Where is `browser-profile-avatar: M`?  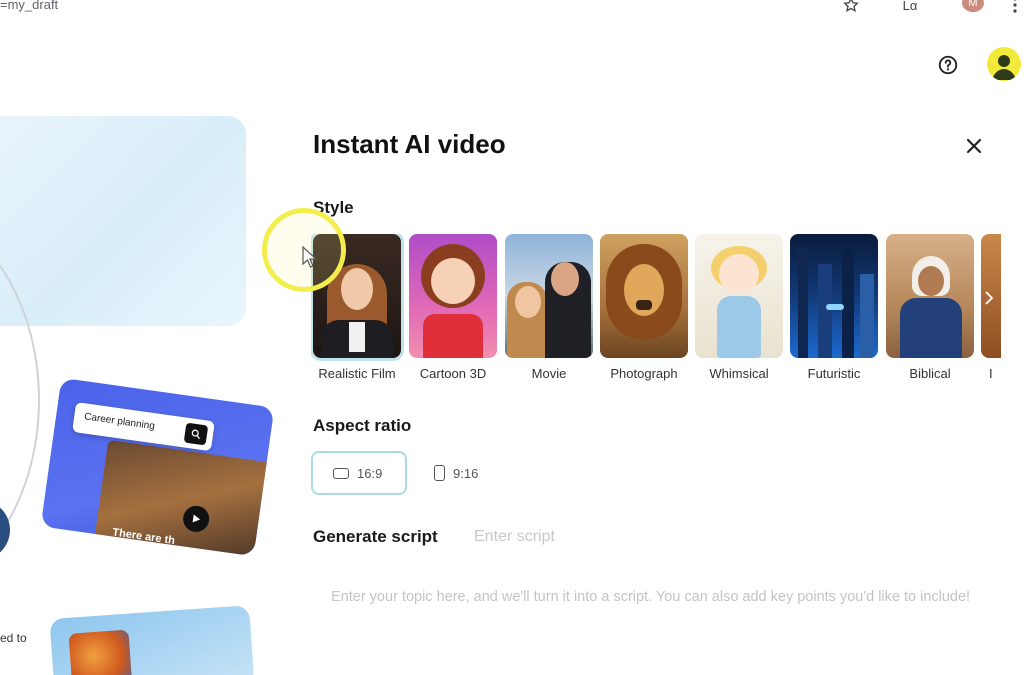
browser-profile-avatar: M is located at coordinates (973, 6).